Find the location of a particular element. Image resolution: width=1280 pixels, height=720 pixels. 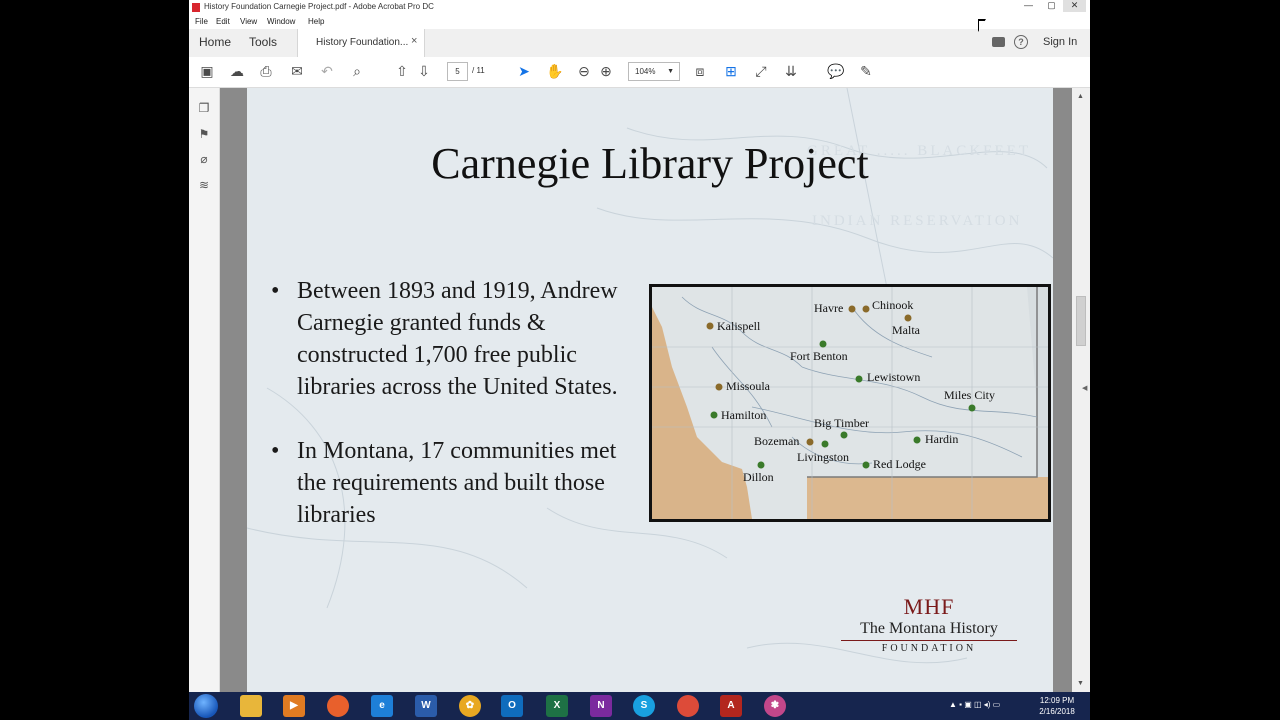

fit-page-icon: ⧈ is located at coordinates (700, 71).